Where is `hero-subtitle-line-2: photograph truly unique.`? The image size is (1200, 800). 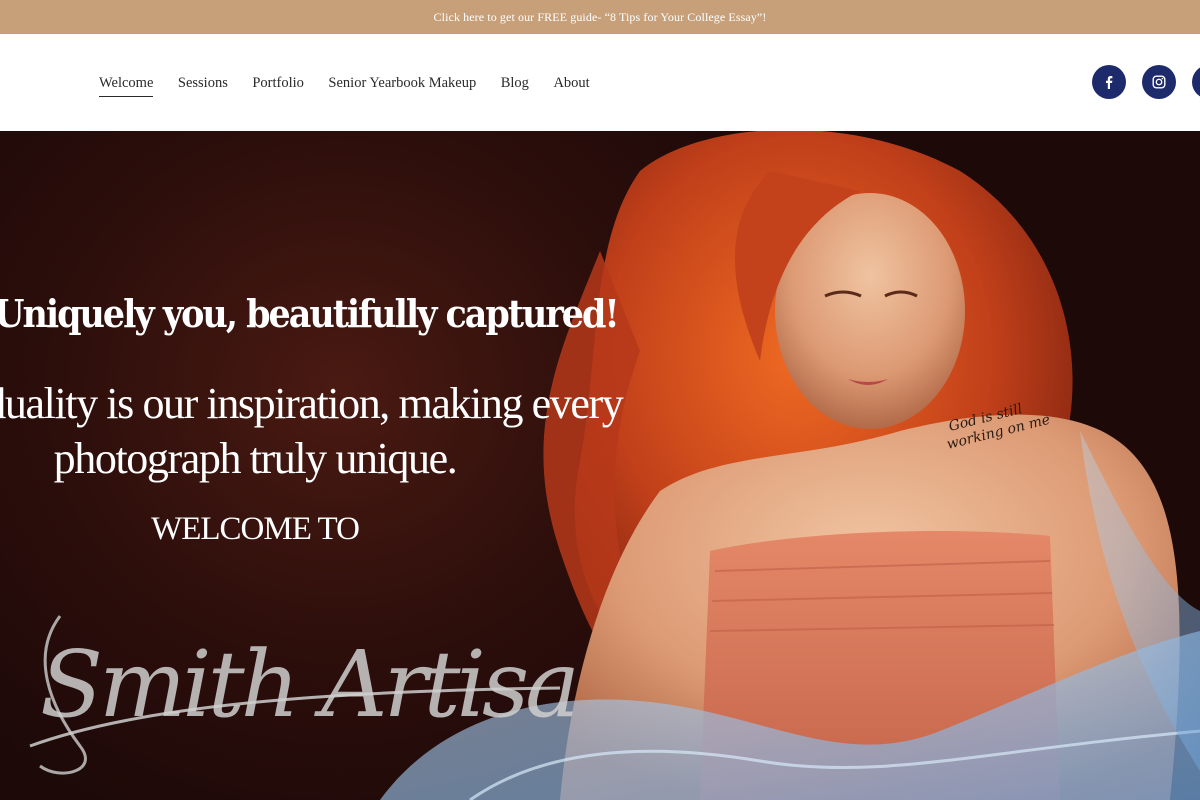
hero-subtitle-line-2: photograph truly unique. is located at coordinates (255, 458).